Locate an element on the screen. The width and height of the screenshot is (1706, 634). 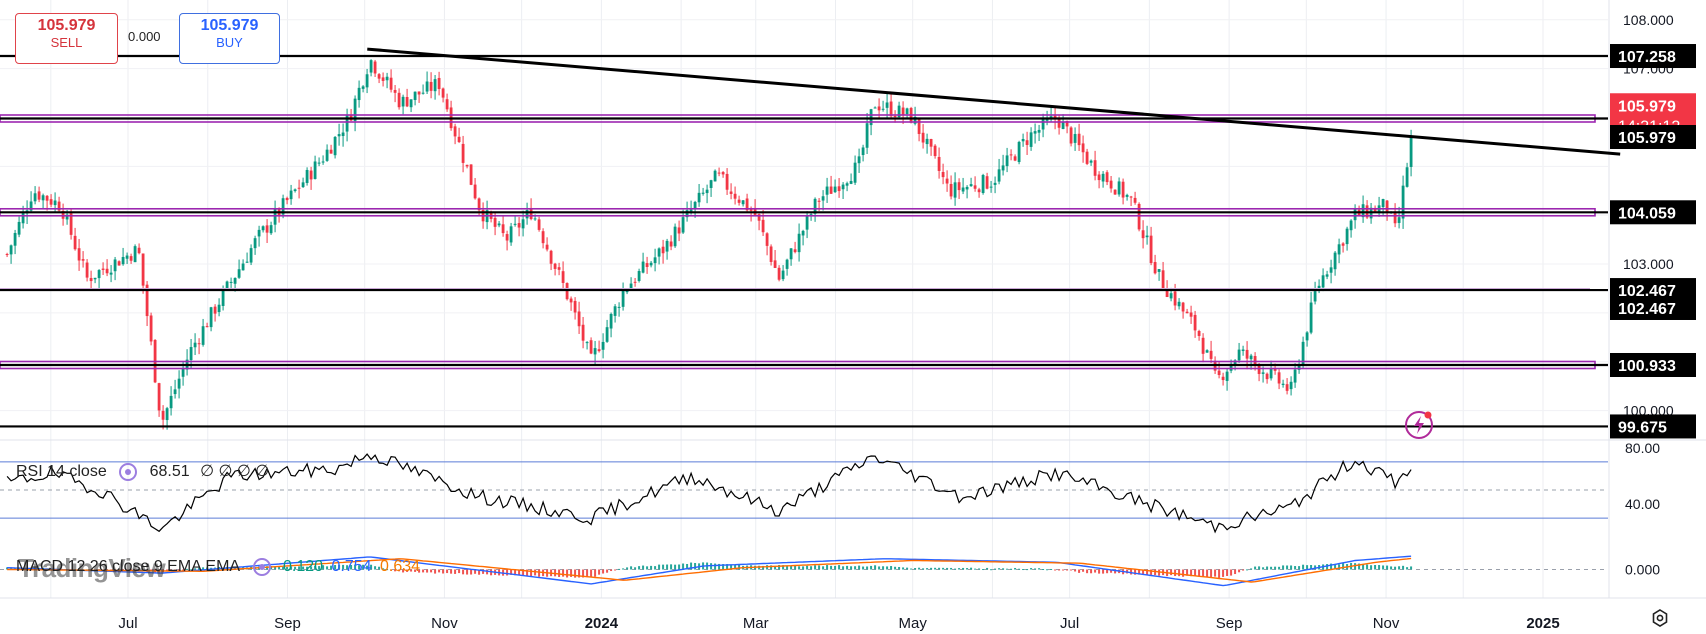
sell-button: 105.979 SELL is located at coordinates (66, 38).